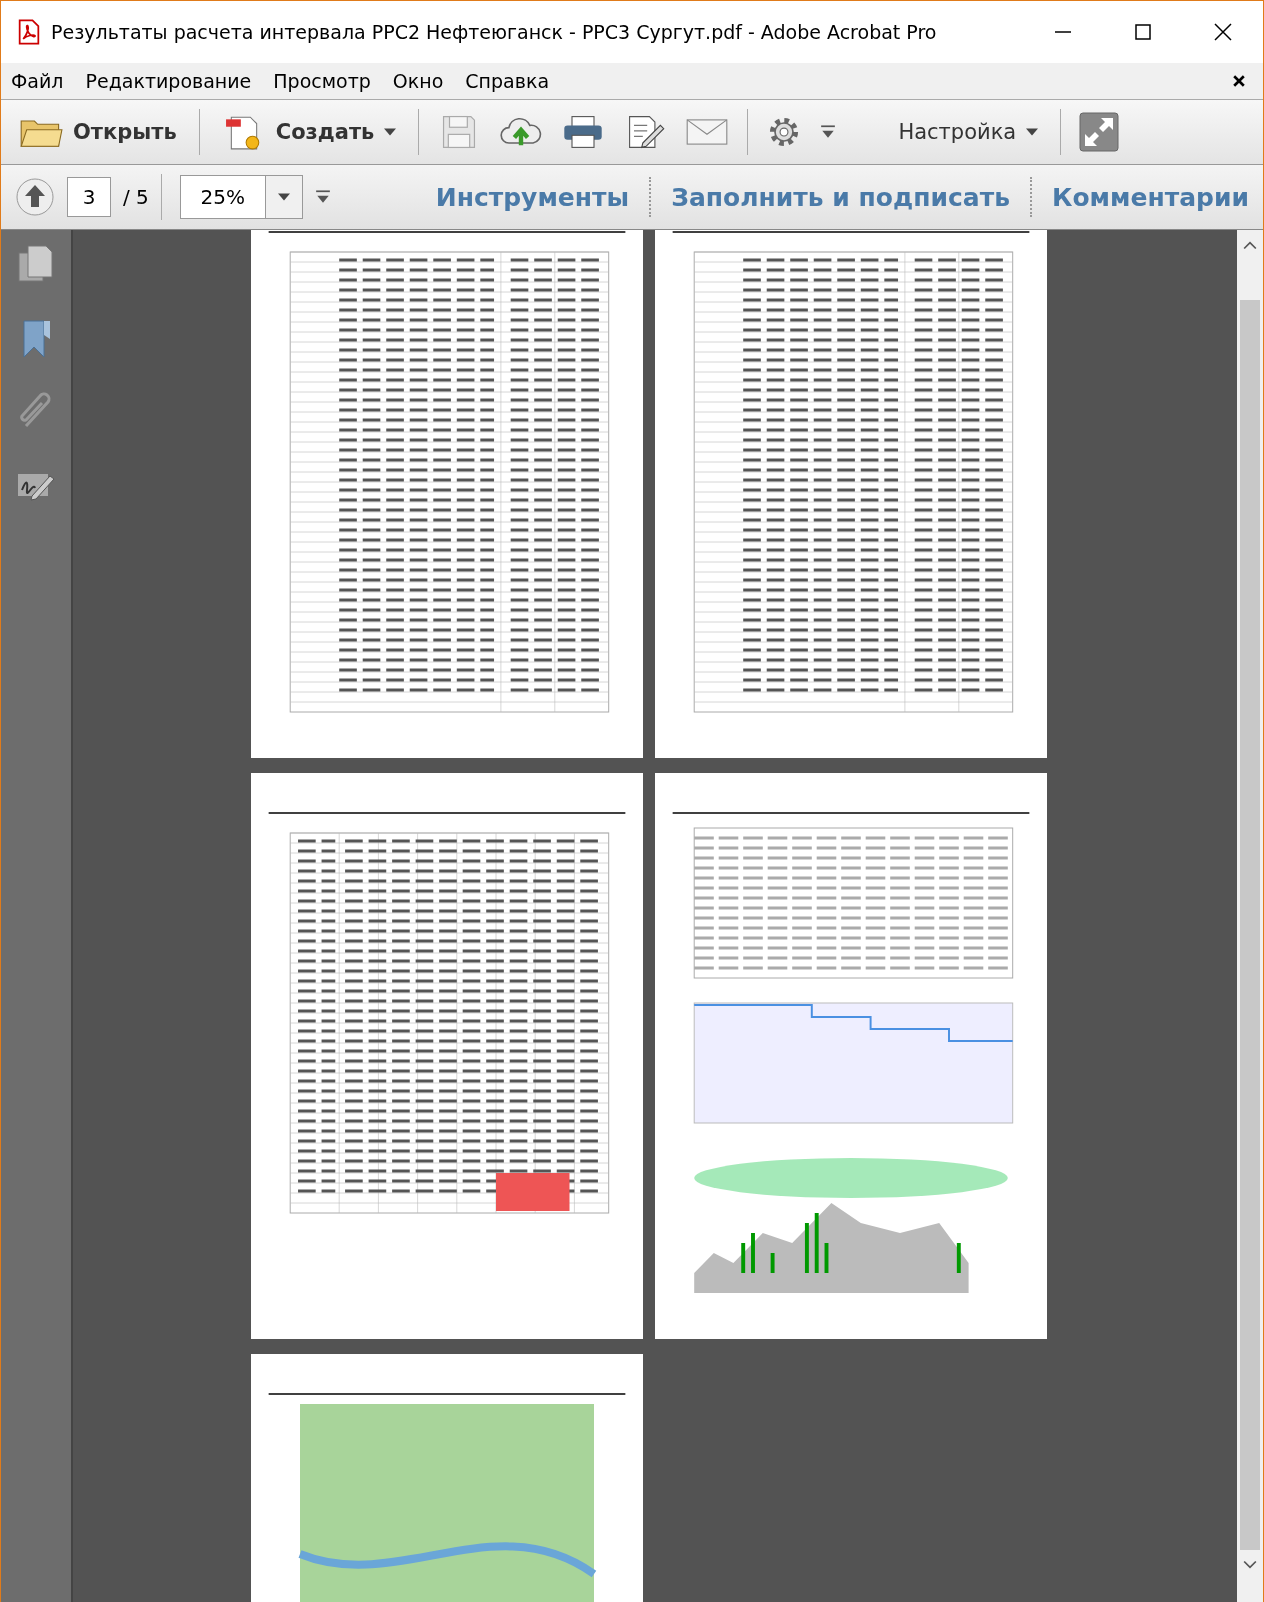 Image resolution: width=1264 pixels, height=1602 pixels. Describe the element at coordinates (98, 132) in the screenshot. I see `open-button: Открыть` at that location.